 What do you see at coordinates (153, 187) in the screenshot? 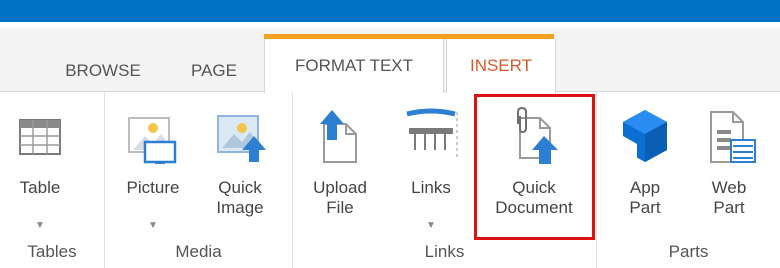
I see `picture-label: Picture` at bounding box center [153, 187].